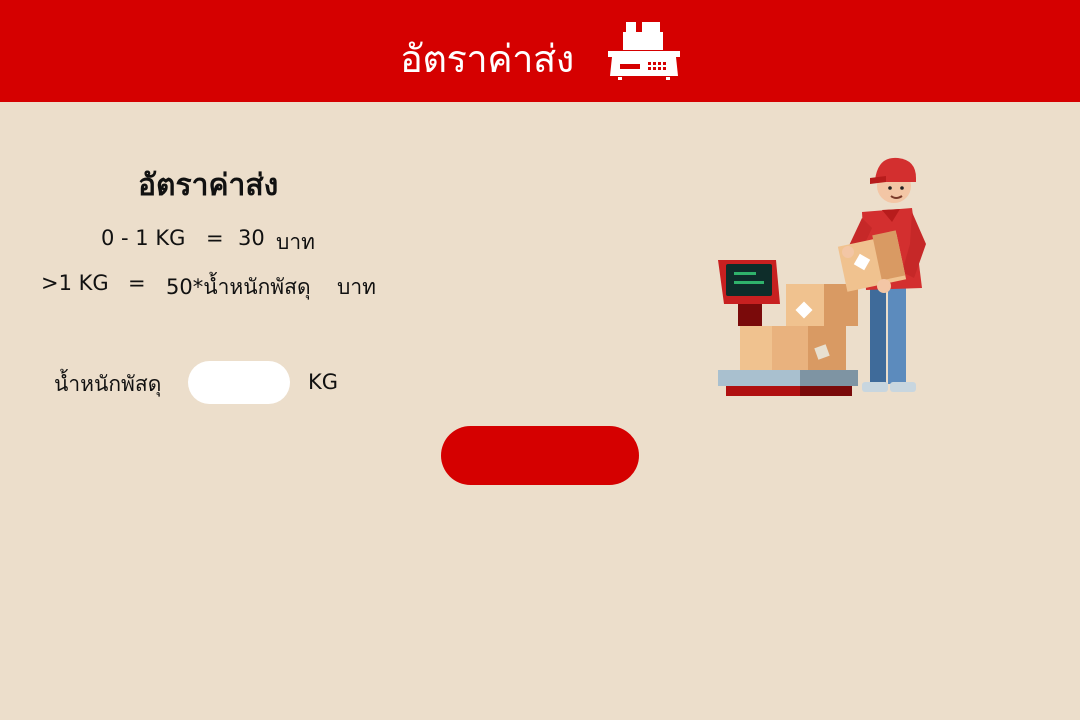  I want to click on scale-icon, so click(644, 51).